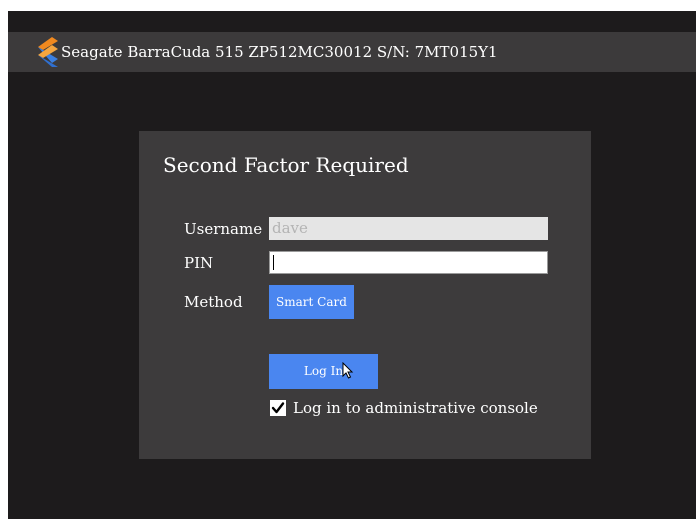 This screenshot has height=519, width=696. I want to click on mouse-pointer-icon, so click(348, 370).